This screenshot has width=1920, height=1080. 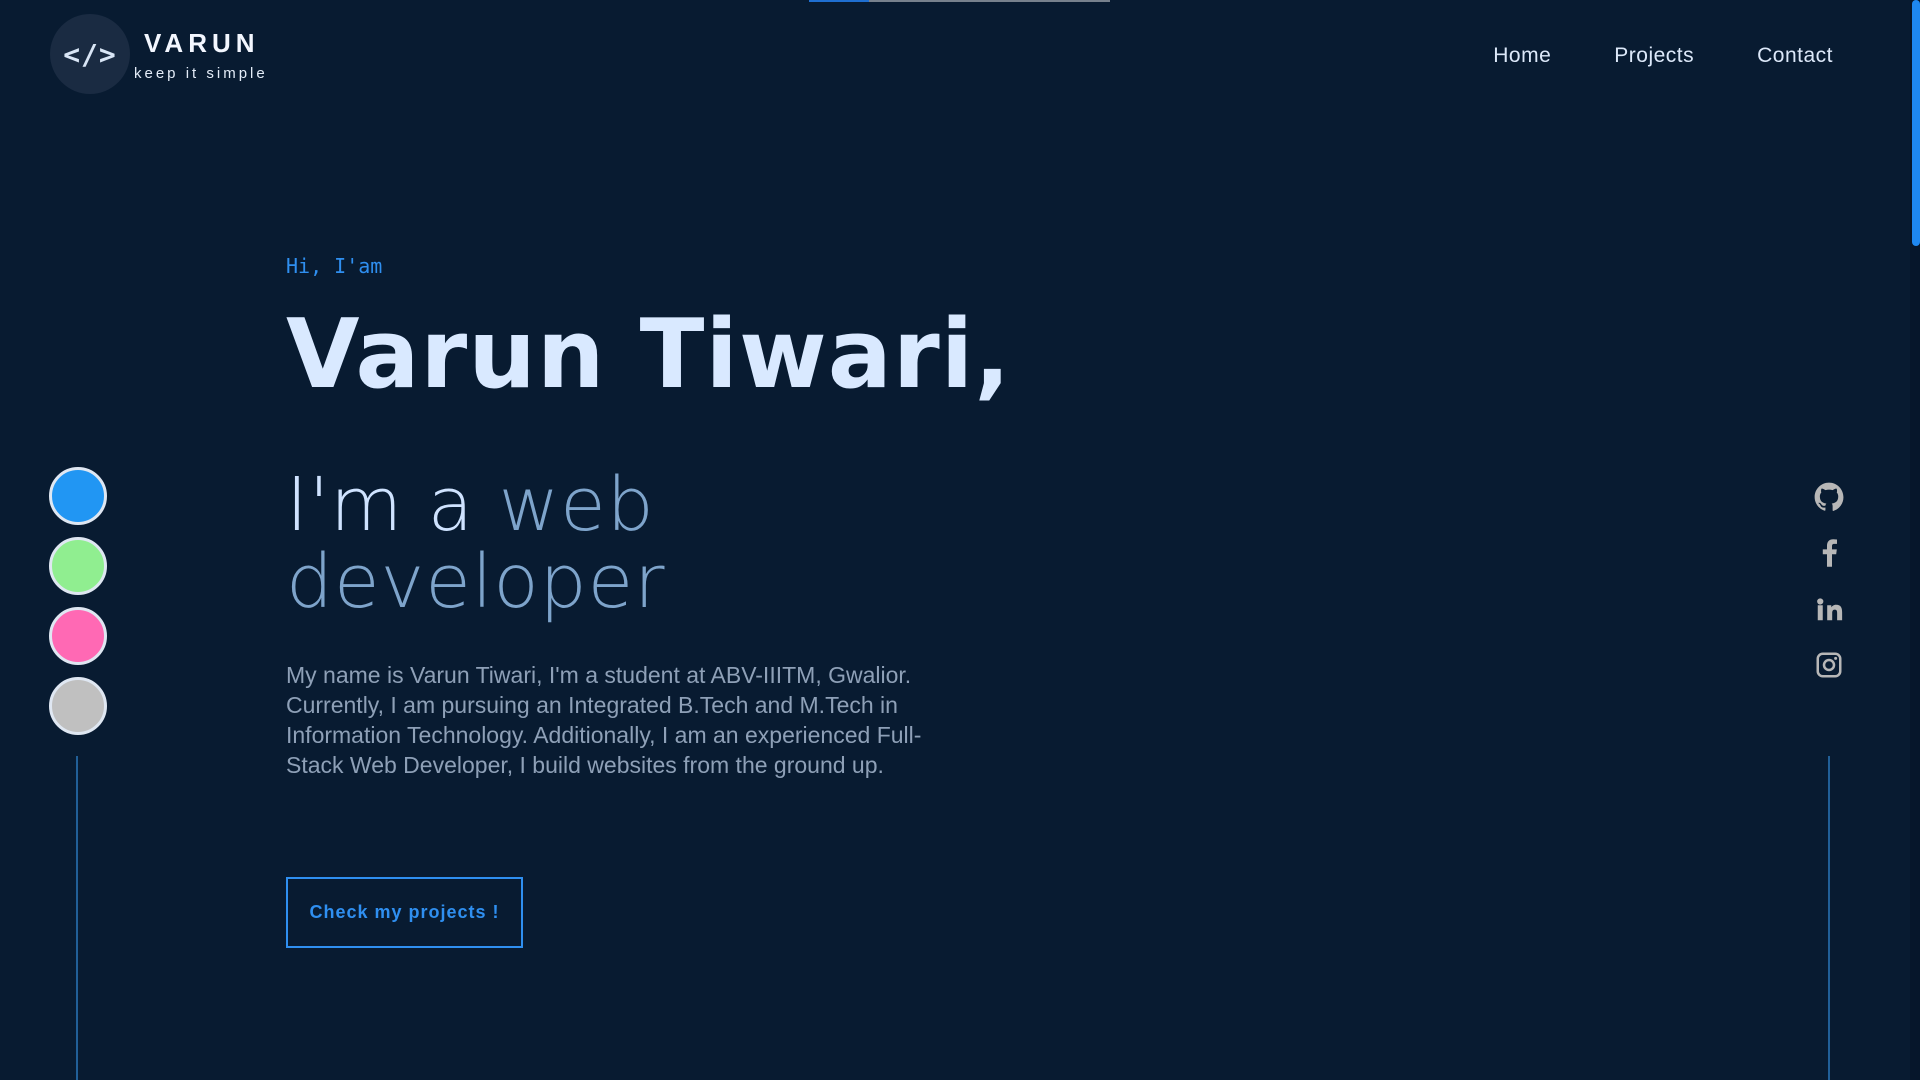 What do you see at coordinates (78, 601) in the screenshot?
I see `theme-color-swatches` at bounding box center [78, 601].